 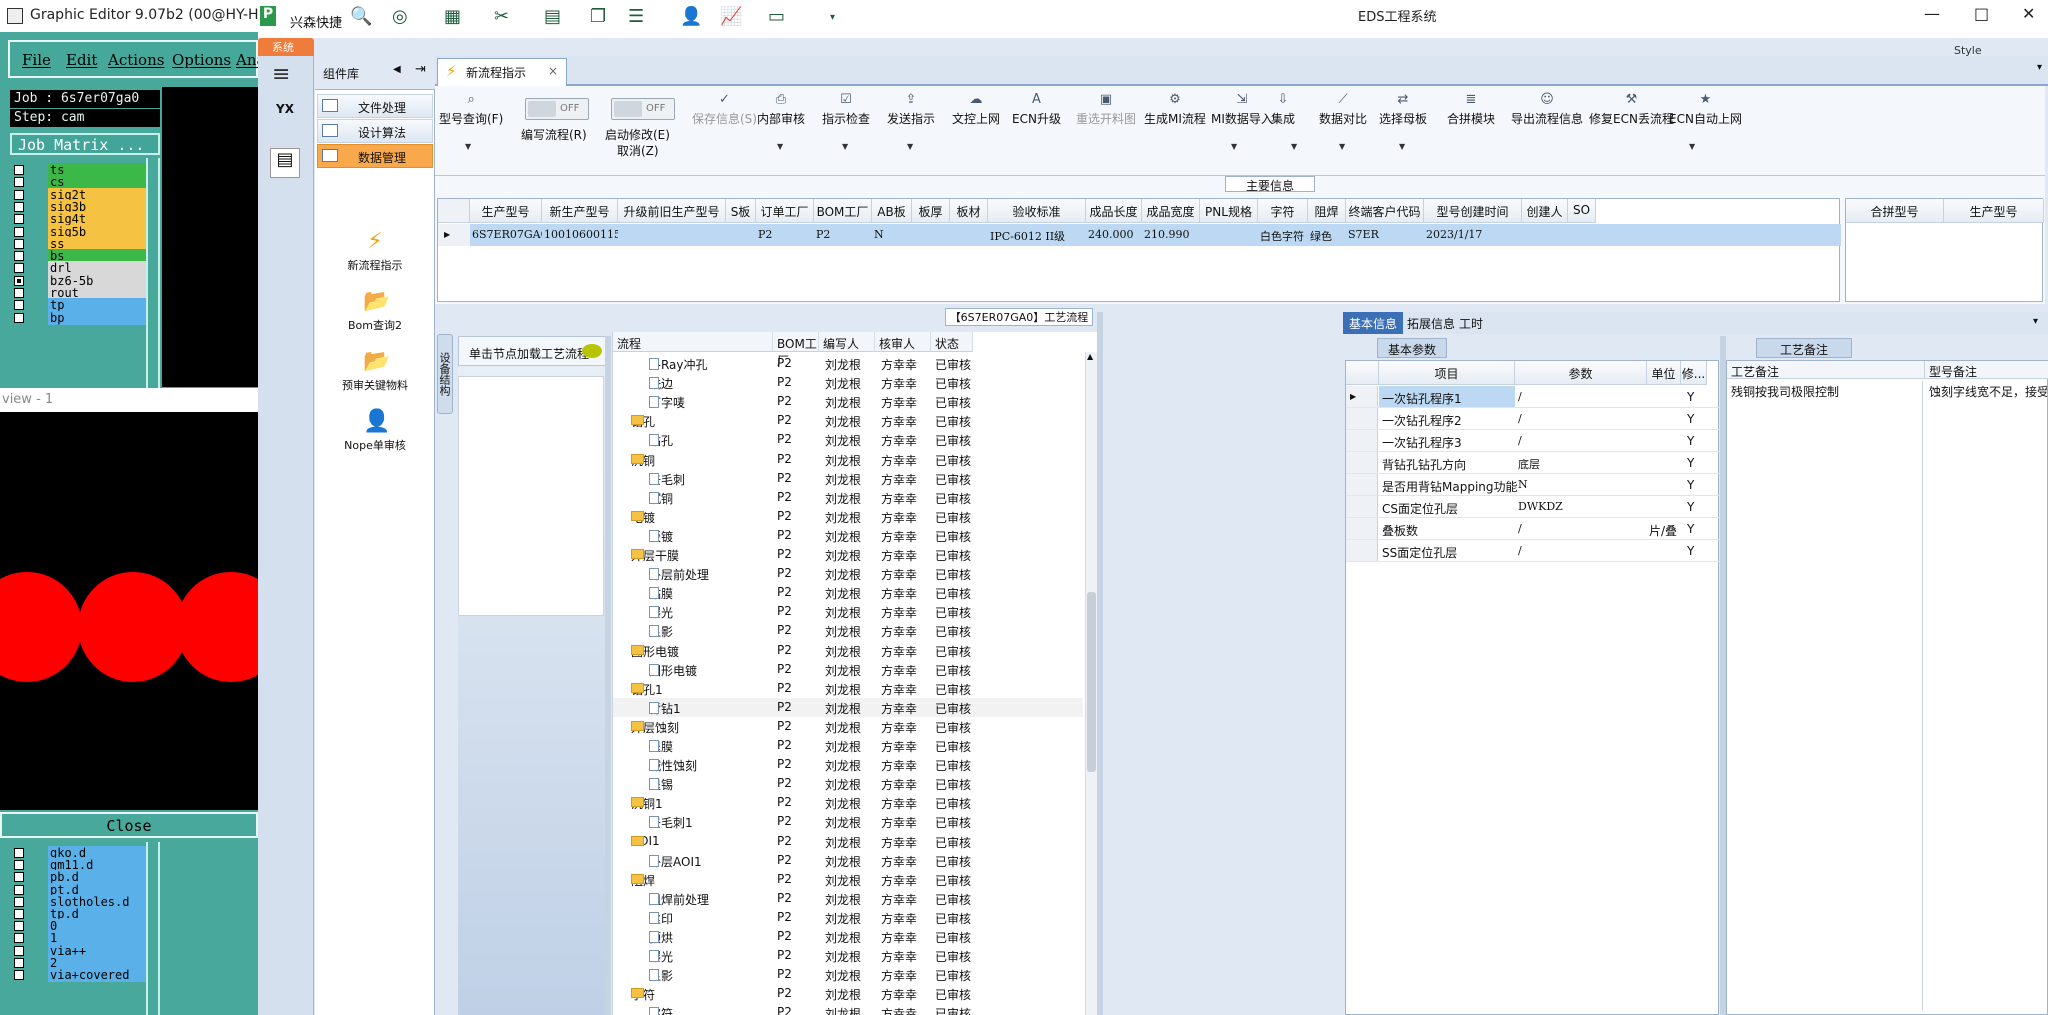 I want to click on column-header: 字符, so click(x=1283, y=211).